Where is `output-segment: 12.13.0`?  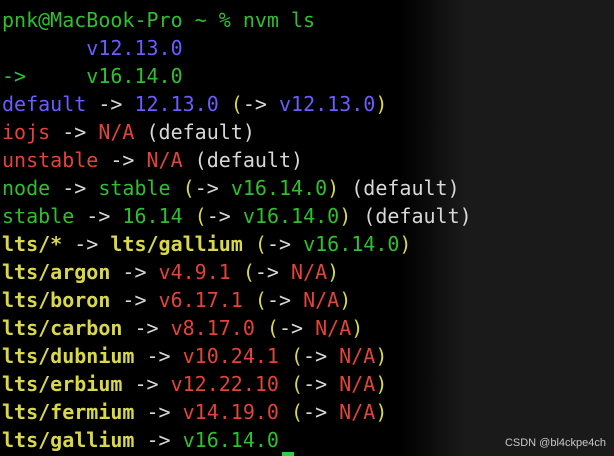
output-segment: 12.13.0 is located at coordinates (176, 104).